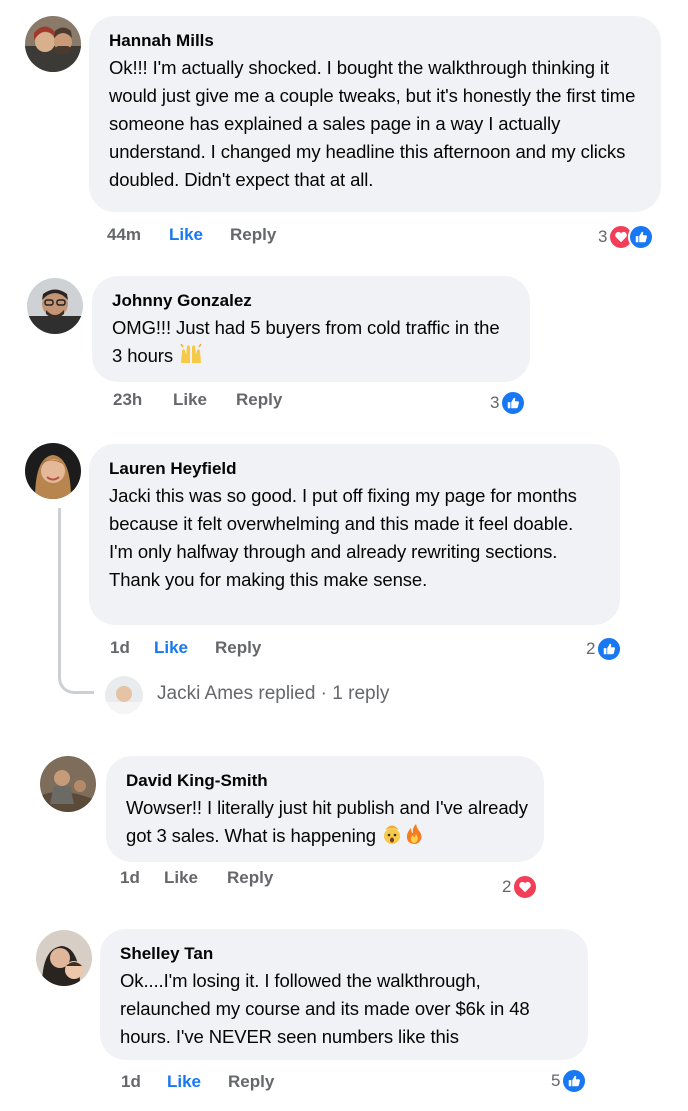 The image size is (688, 1111). Describe the element at coordinates (525, 887) in the screenshot. I see `love-icon` at that location.